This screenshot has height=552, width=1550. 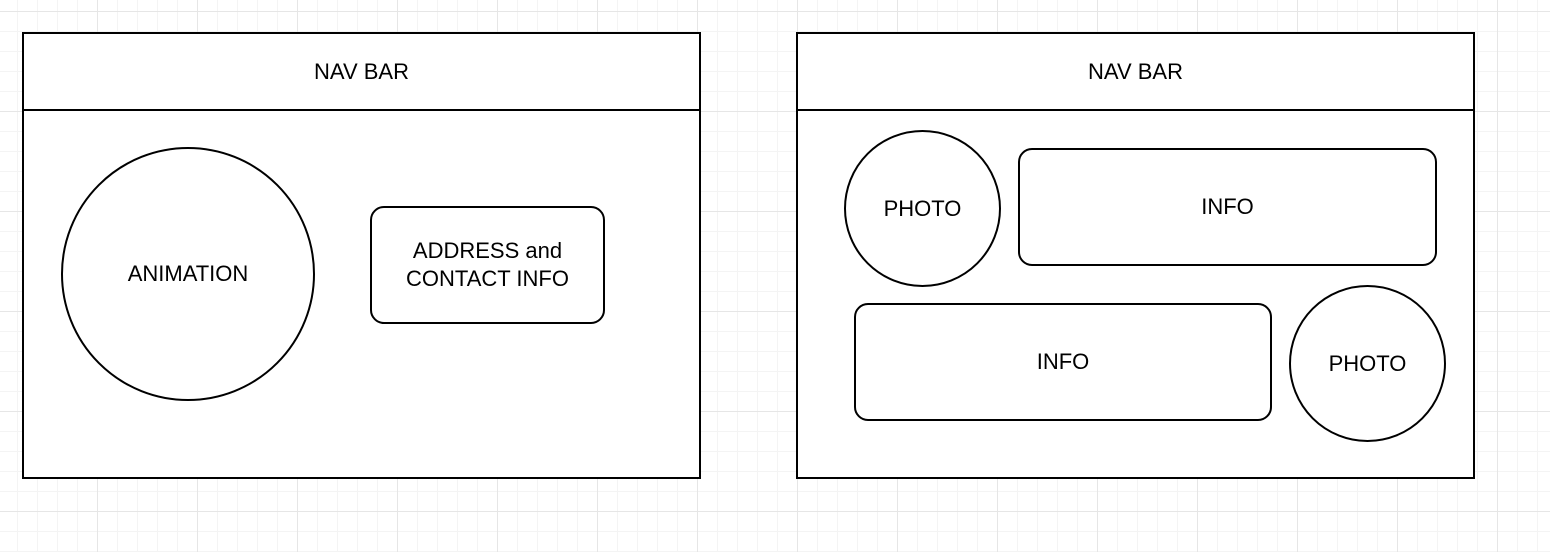 I want to click on animation-circle: ANIMATION, so click(x=188, y=274).